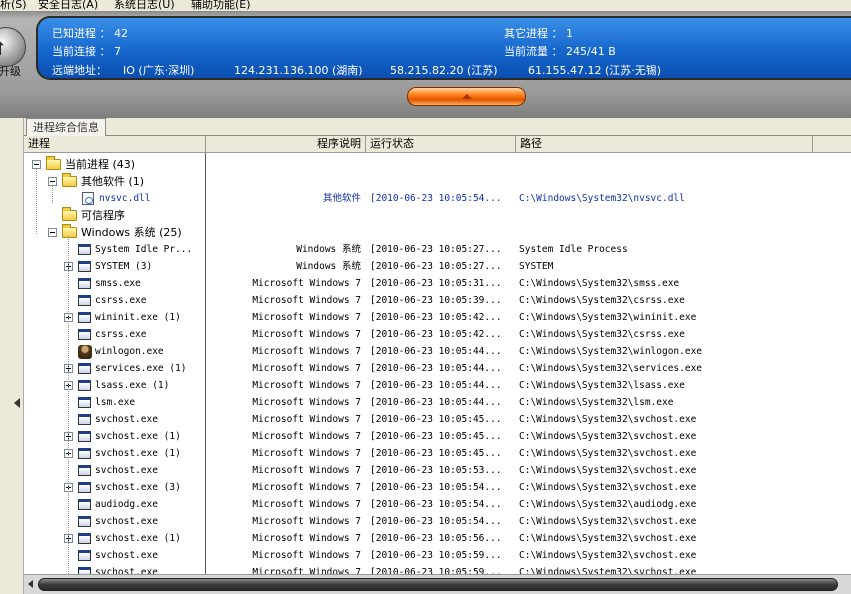 The height and width of the screenshot is (594, 851). What do you see at coordinates (441, 144) in the screenshot?
I see `column-status: 运行状态` at bounding box center [441, 144].